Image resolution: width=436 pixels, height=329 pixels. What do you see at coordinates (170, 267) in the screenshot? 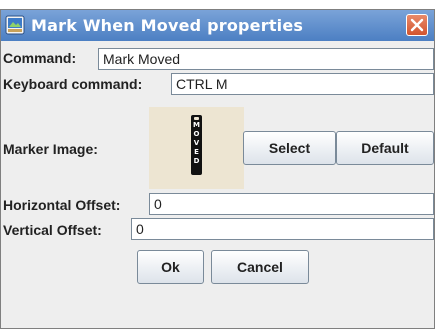
I see `ok-button: Ok` at bounding box center [170, 267].